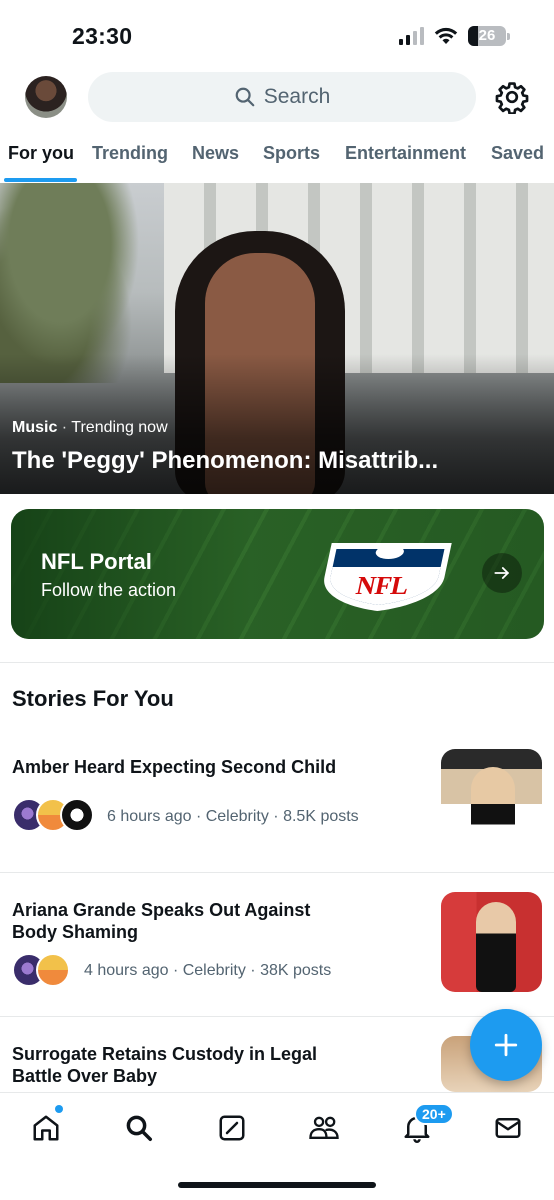 The width and height of the screenshot is (554, 1200). What do you see at coordinates (502, 573) in the screenshot?
I see `nfl-portal-arrow-icon` at bounding box center [502, 573].